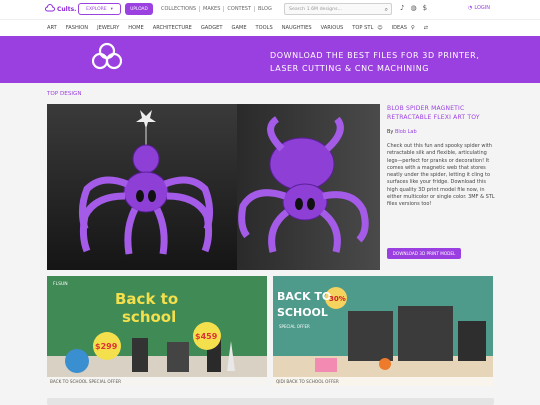  What do you see at coordinates (264, 28) in the screenshot?
I see `category-tools: TOOLS` at bounding box center [264, 28].